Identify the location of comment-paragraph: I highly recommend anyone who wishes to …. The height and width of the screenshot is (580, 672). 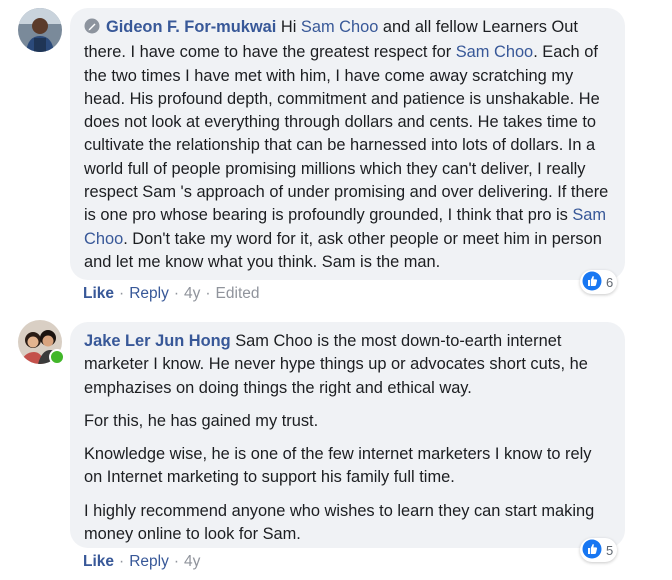
(339, 522).